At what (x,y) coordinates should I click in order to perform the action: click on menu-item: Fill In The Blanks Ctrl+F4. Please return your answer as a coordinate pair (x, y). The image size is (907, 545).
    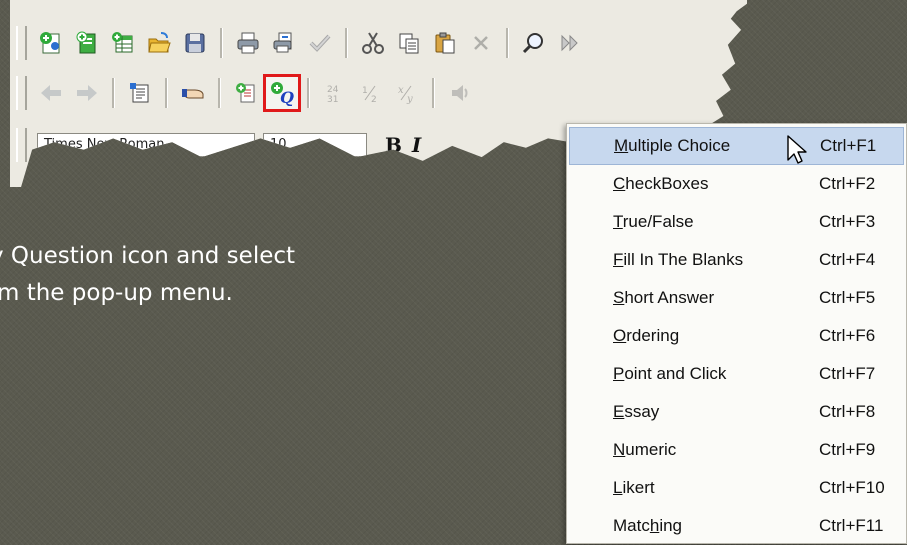
    Looking at the image, I should click on (736, 260).